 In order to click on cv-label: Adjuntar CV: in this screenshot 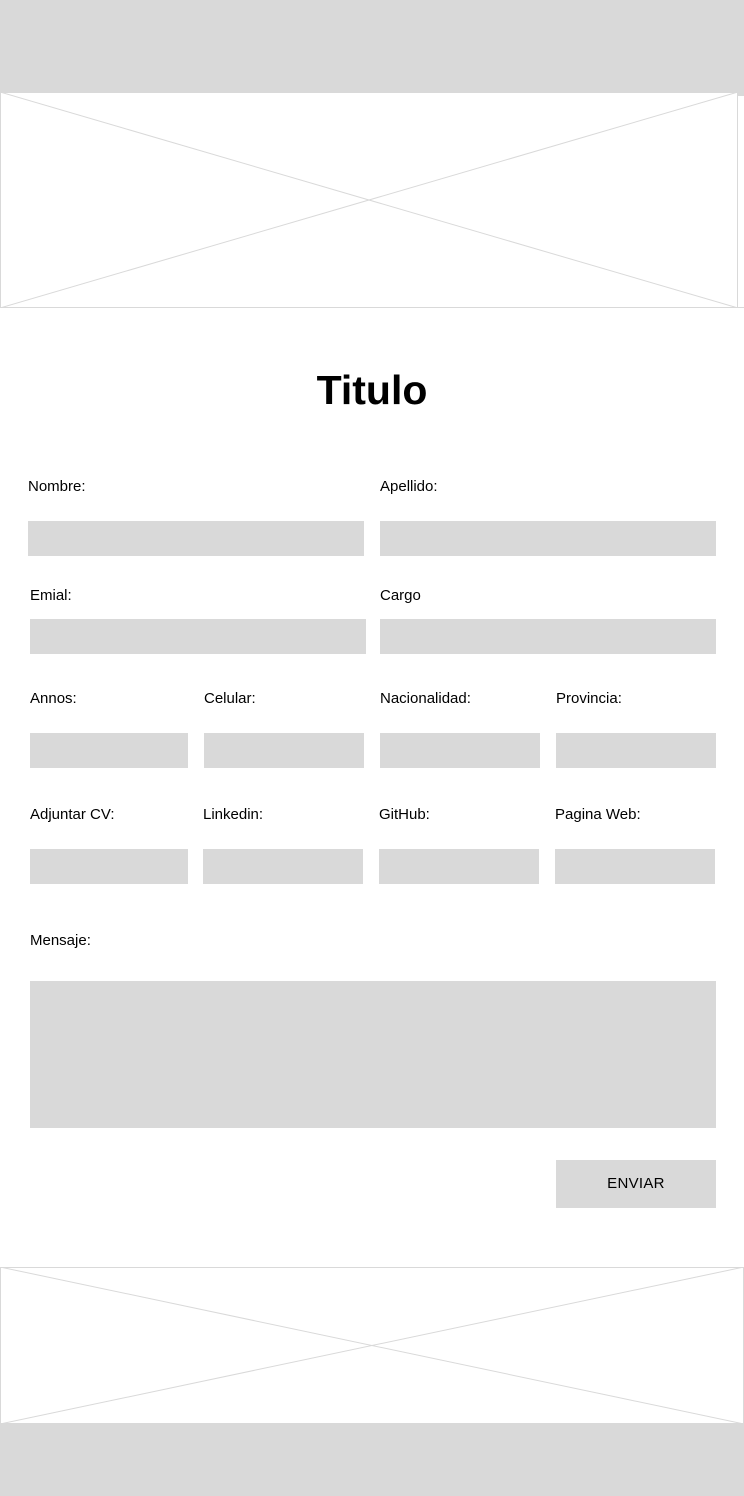, I will do `click(72, 814)`.